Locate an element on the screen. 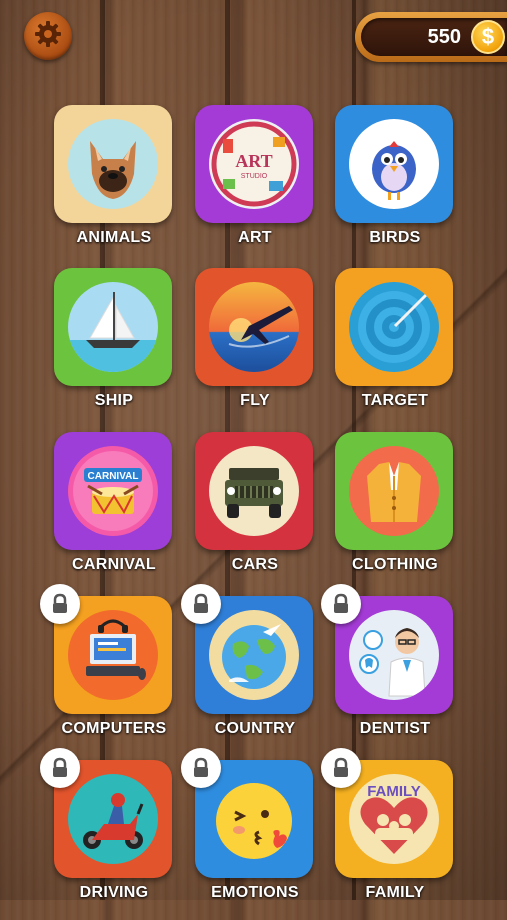 The height and width of the screenshot is (920, 507). category-label: COMPUTERS is located at coordinates (114, 728).